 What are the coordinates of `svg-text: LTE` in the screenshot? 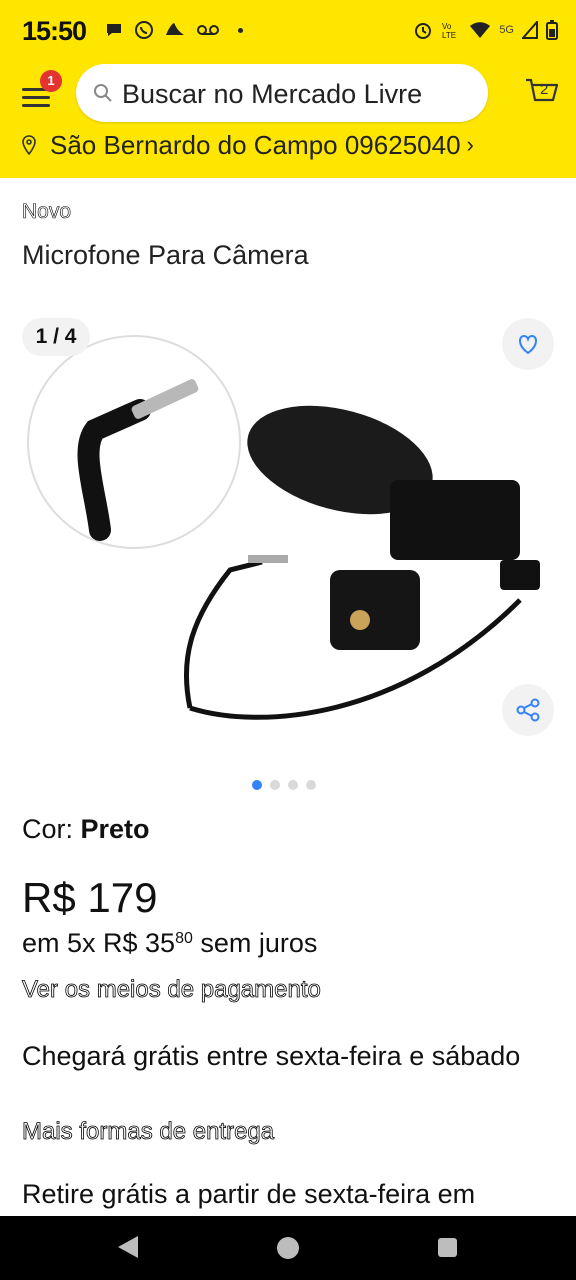 It's located at (449, 35).